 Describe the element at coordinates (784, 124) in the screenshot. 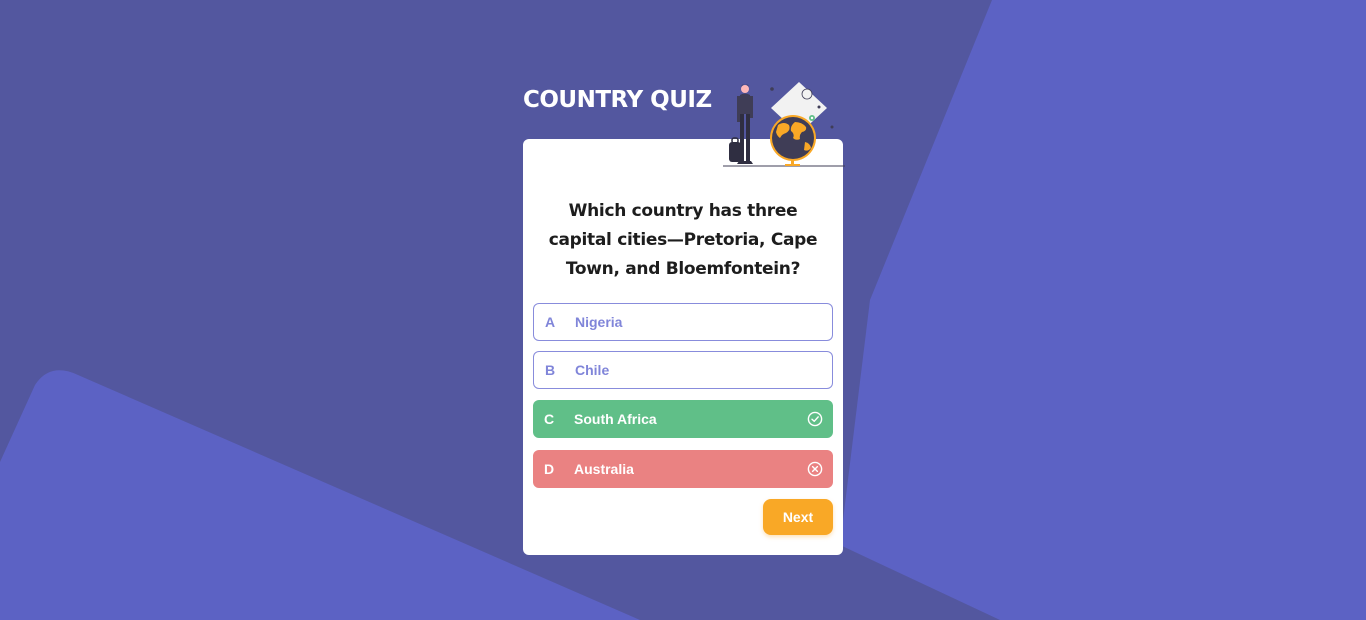

I see `traveler-globe-illustration` at that location.